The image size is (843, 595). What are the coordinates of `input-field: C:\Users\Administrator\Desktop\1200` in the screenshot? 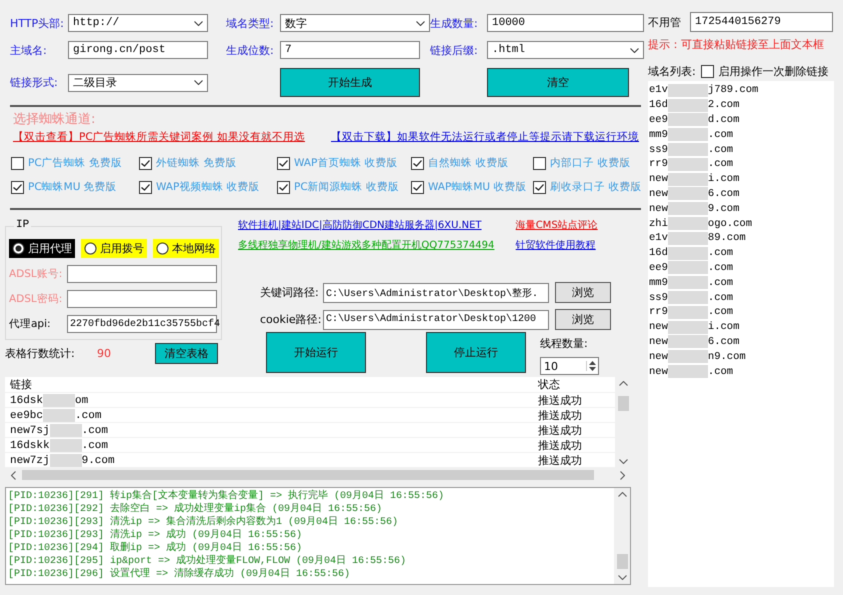 It's located at (436, 320).